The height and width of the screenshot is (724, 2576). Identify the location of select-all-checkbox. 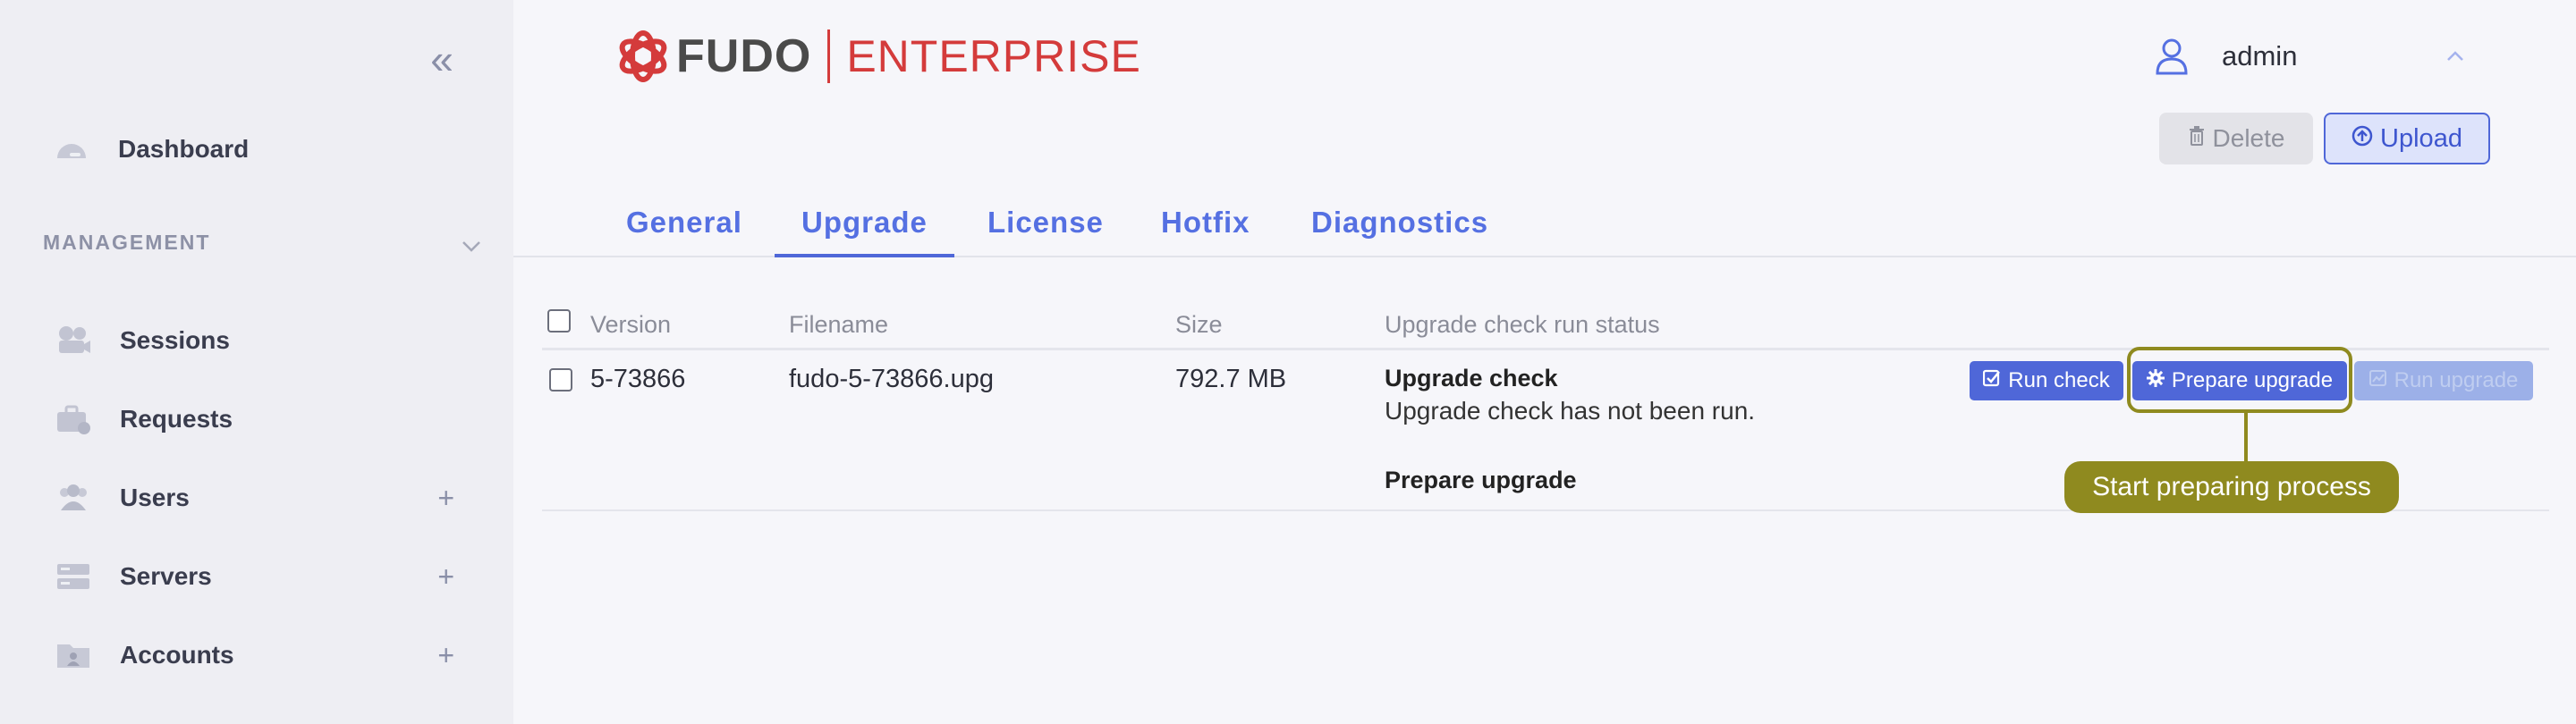
(559, 321).